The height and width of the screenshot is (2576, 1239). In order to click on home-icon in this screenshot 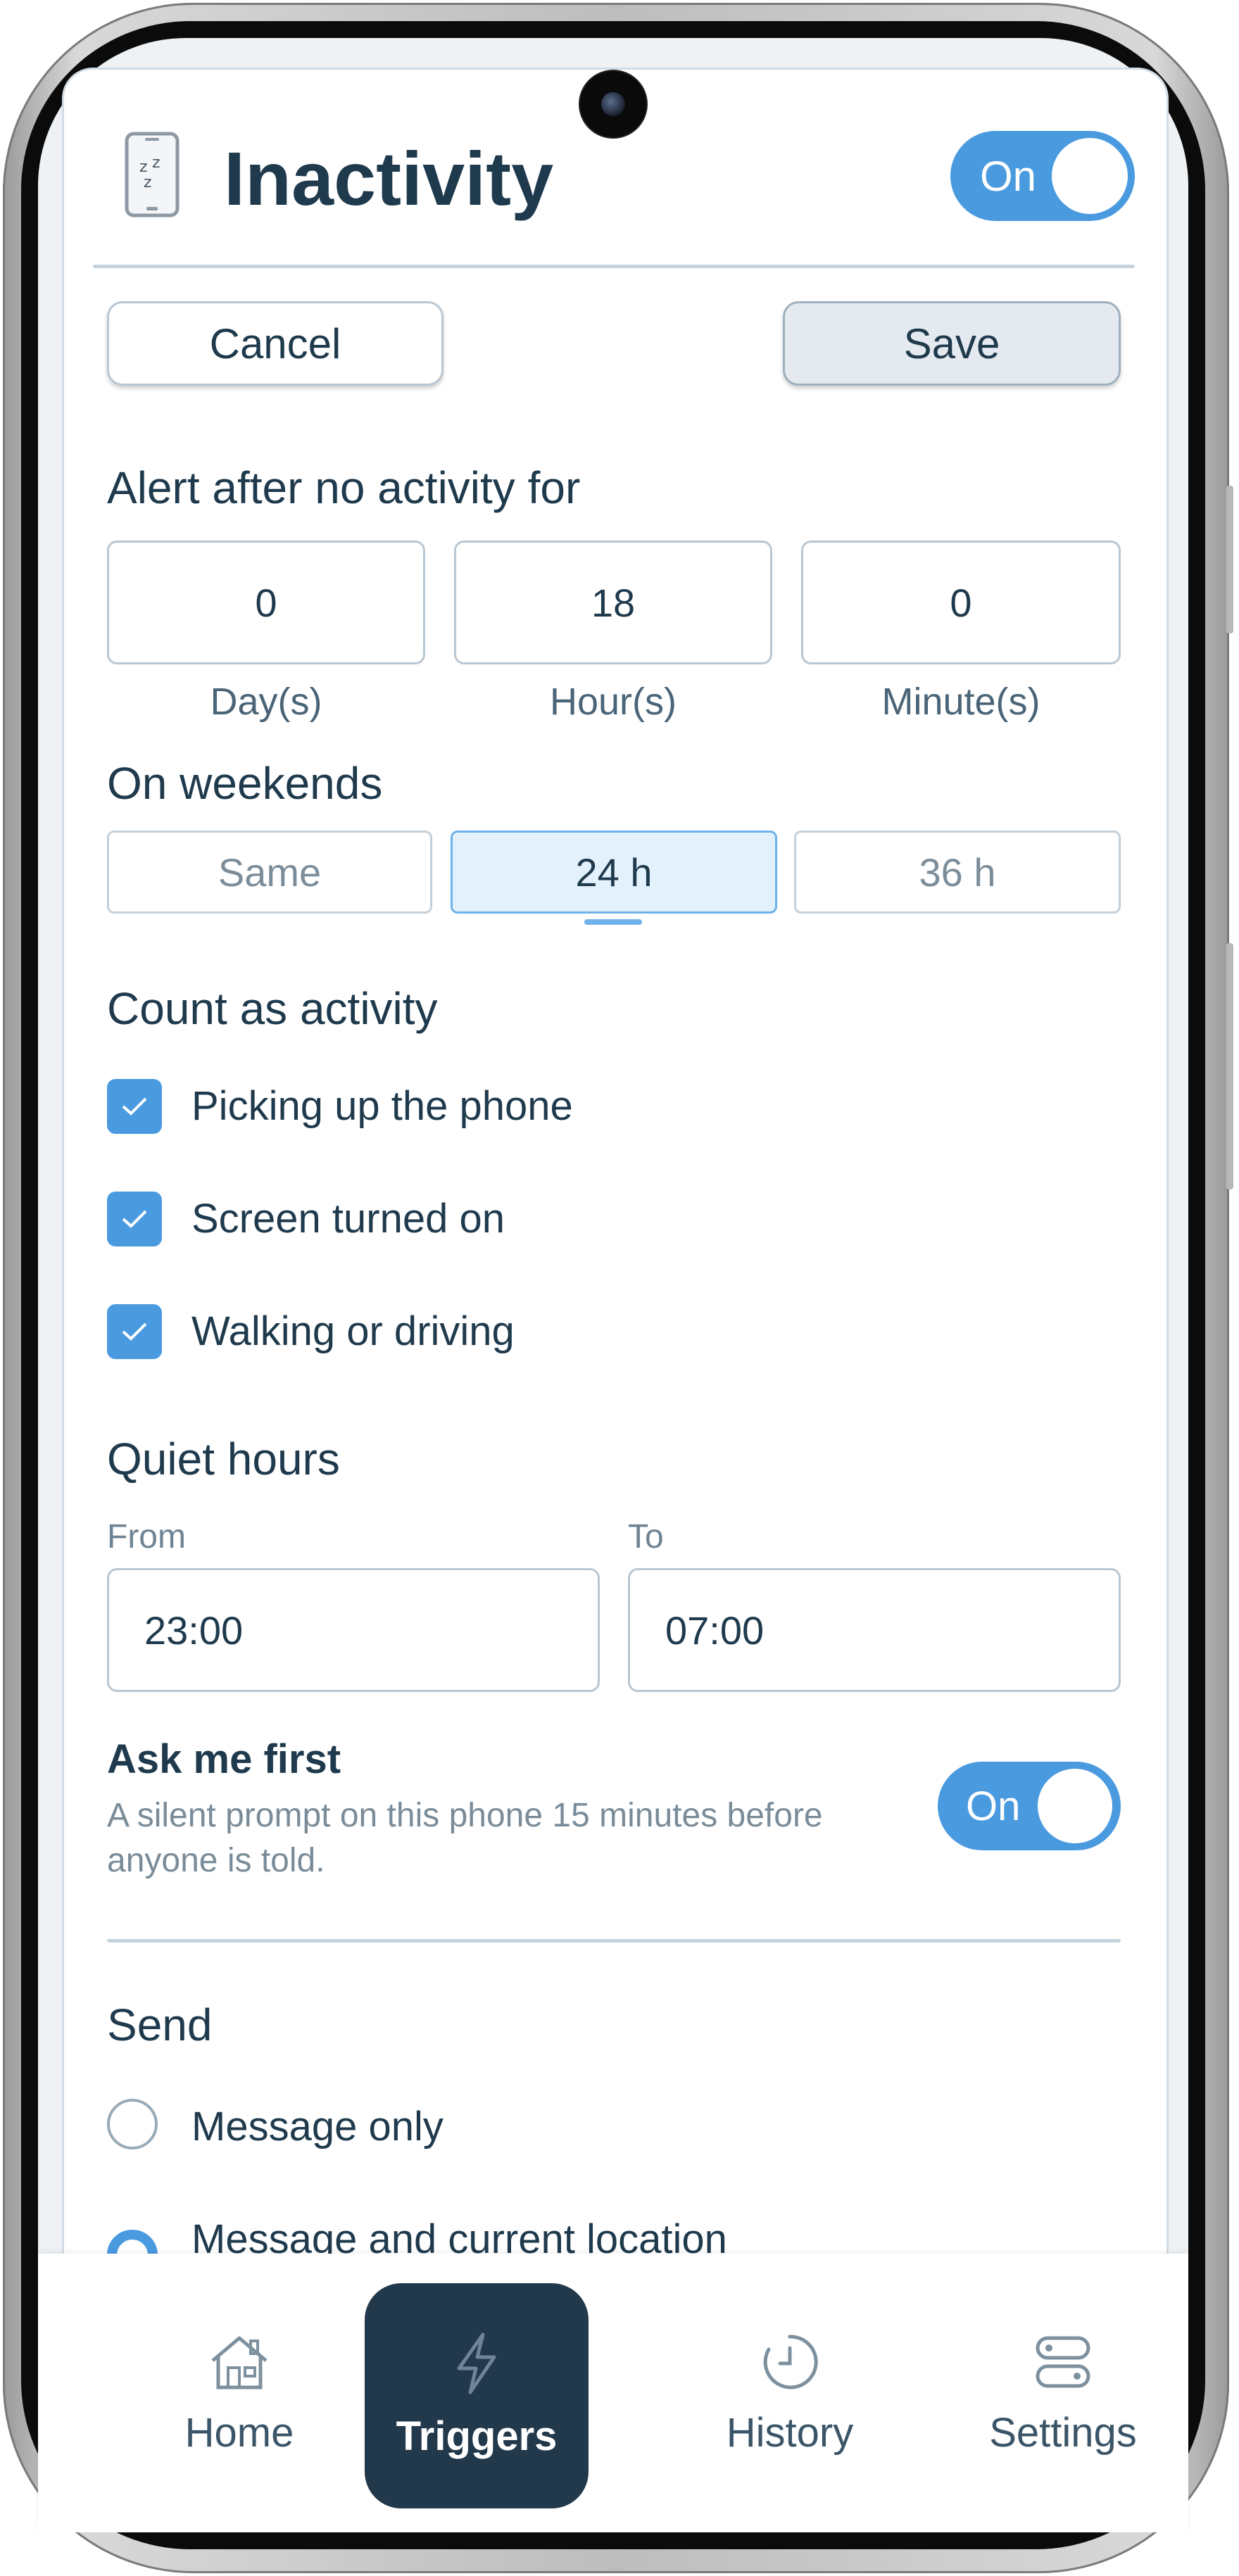, I will do `click(239, 2363)`.